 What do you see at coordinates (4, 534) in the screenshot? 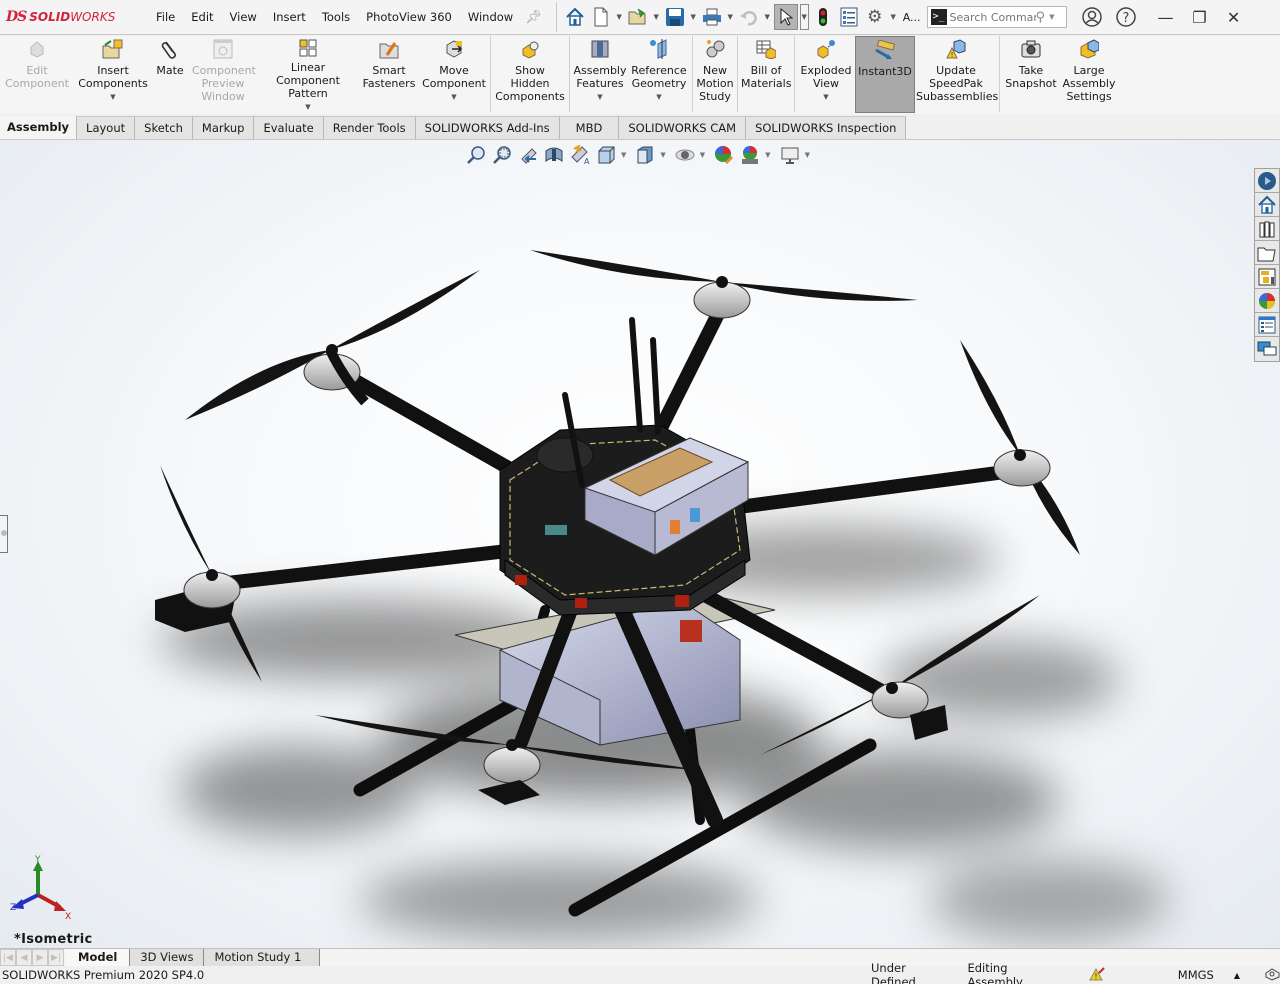
I see `feature-manager-collapse-handle` at bounding box center [4, 534].